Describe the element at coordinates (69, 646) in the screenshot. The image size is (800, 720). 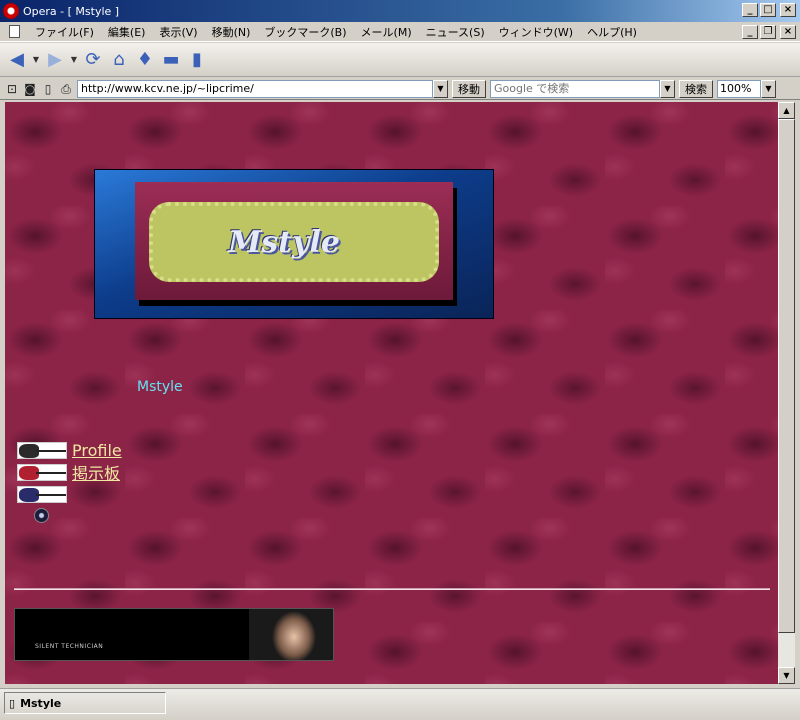
I see `footer-banner-text: SILENT TECHNICIAN` at that location.